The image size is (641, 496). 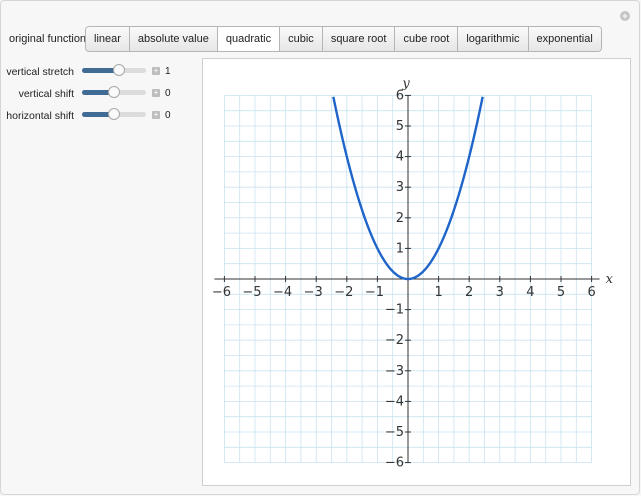 I want to click on x-axis-label: x, so click(x=610, y=279).